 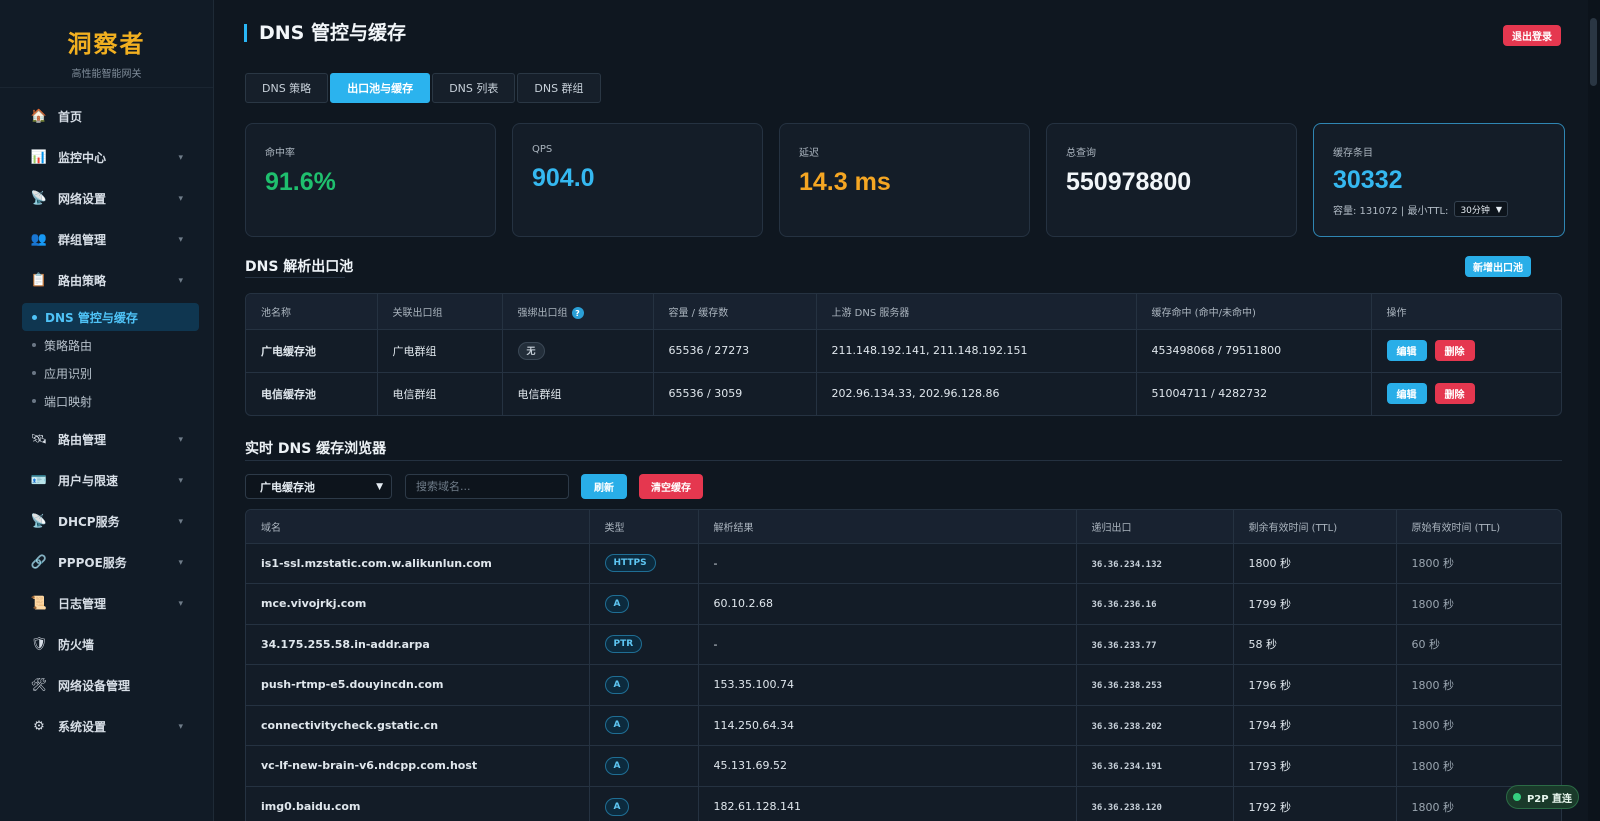 I want to click on column-header-label: 关联出口组, so click(x=417, y=313).